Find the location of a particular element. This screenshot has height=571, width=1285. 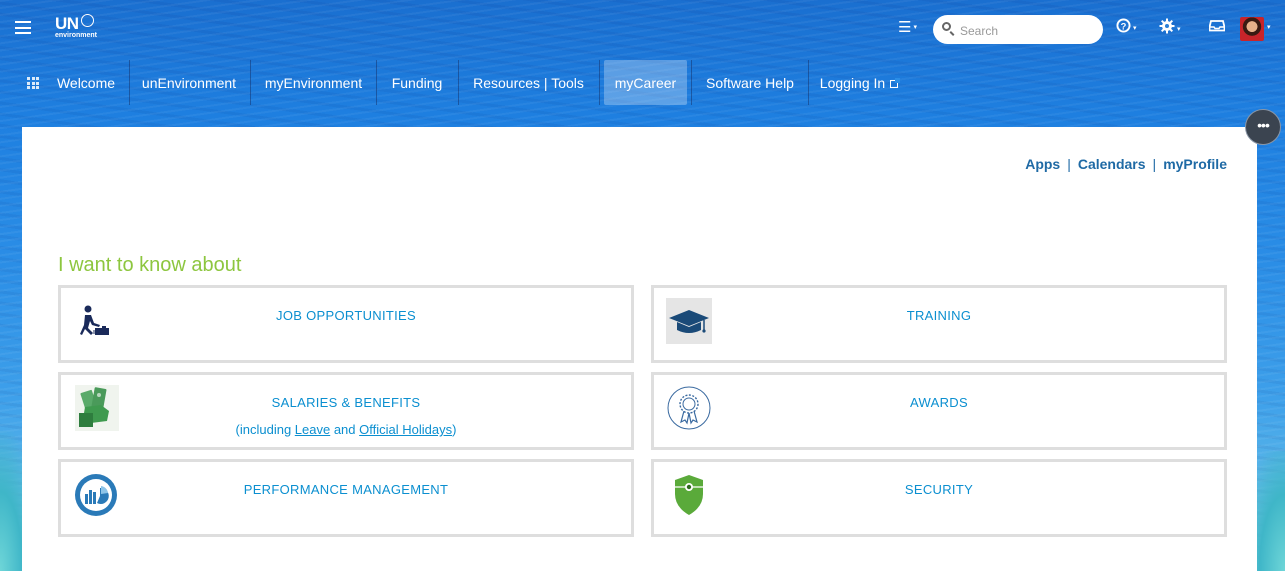

nav-item-software-help: Software Help is located at coordinates (750, 82).